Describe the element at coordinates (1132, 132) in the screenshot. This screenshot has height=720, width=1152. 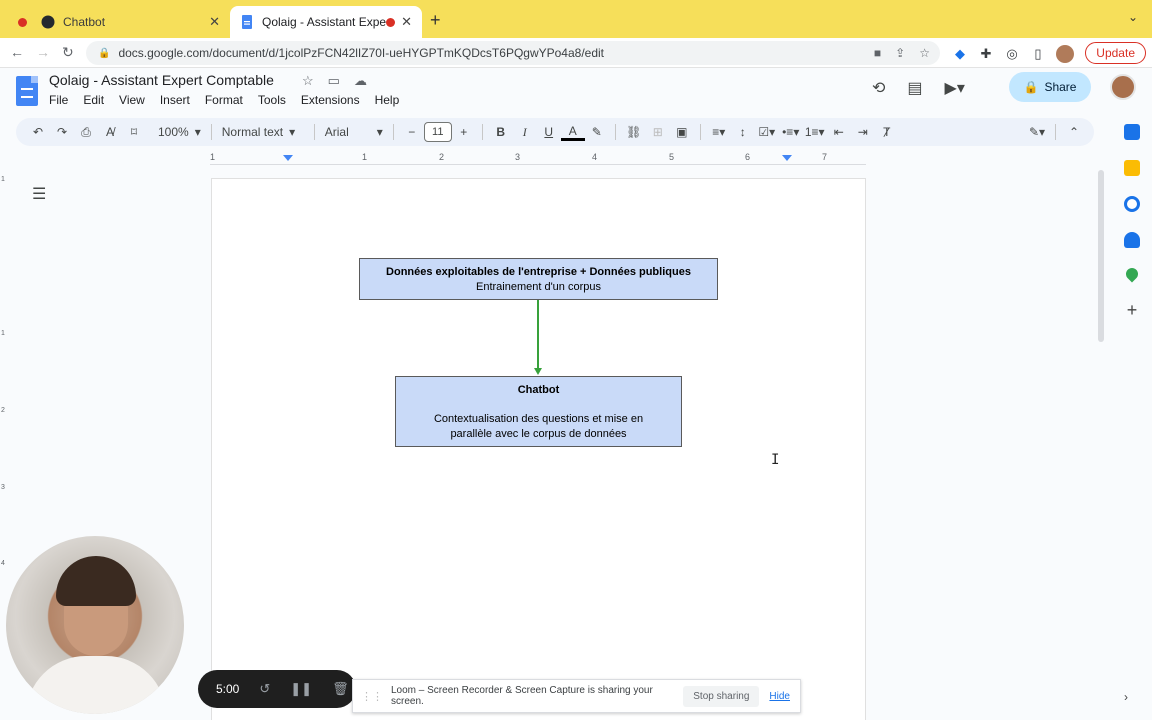
I see `calendar-icon` at that location.